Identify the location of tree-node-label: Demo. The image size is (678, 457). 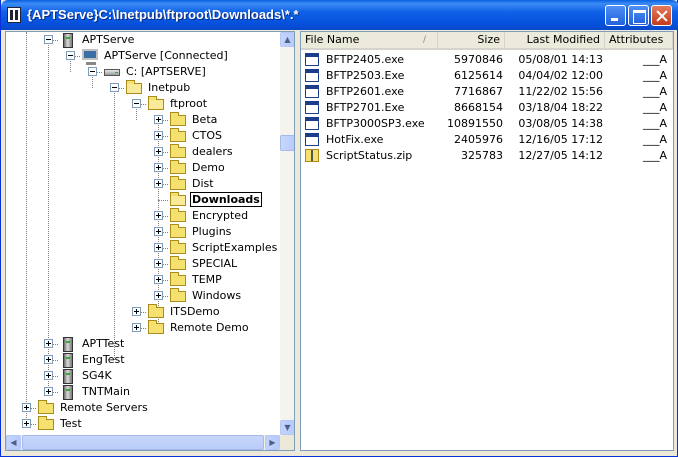
(208, 167).